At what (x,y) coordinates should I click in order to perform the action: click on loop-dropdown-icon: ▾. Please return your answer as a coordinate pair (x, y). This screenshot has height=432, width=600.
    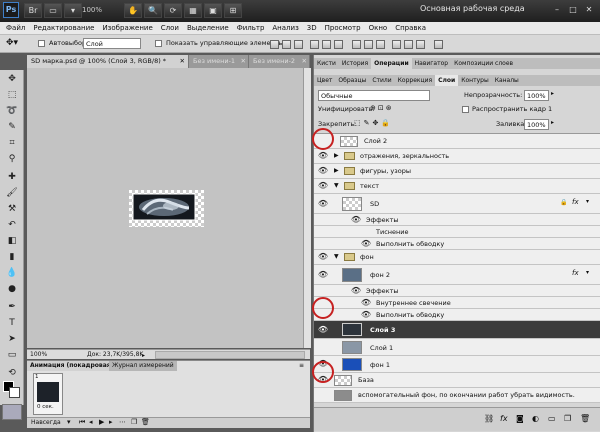
    Looking at the image, I should click on (69, 422).